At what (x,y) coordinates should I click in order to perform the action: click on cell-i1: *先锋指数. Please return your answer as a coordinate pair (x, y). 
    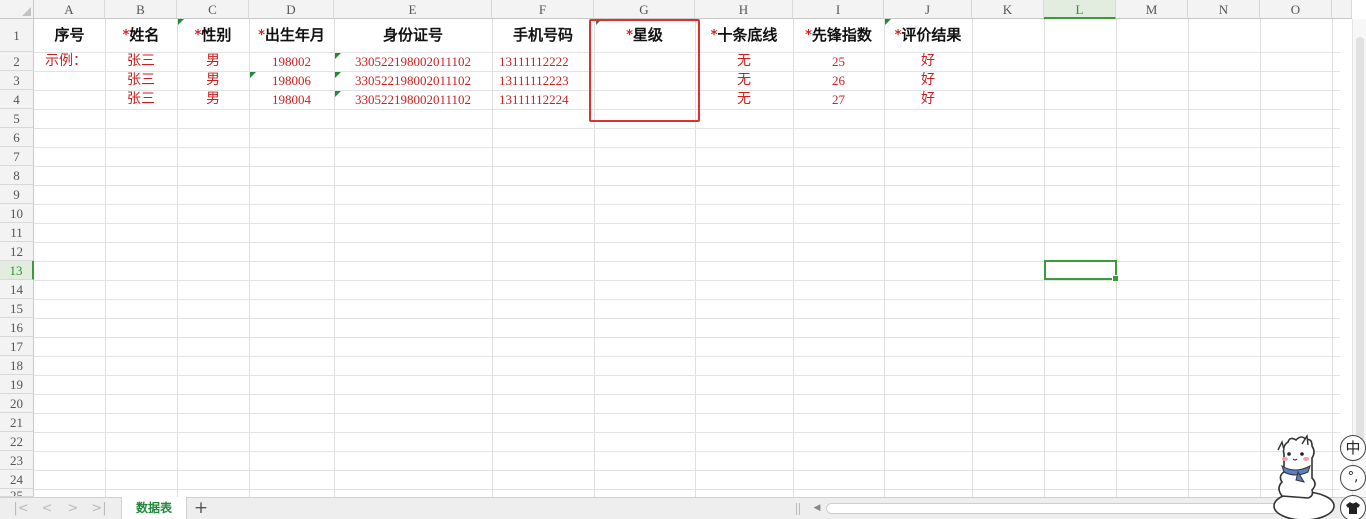
    Looking at the image, I should click on (838, 35).